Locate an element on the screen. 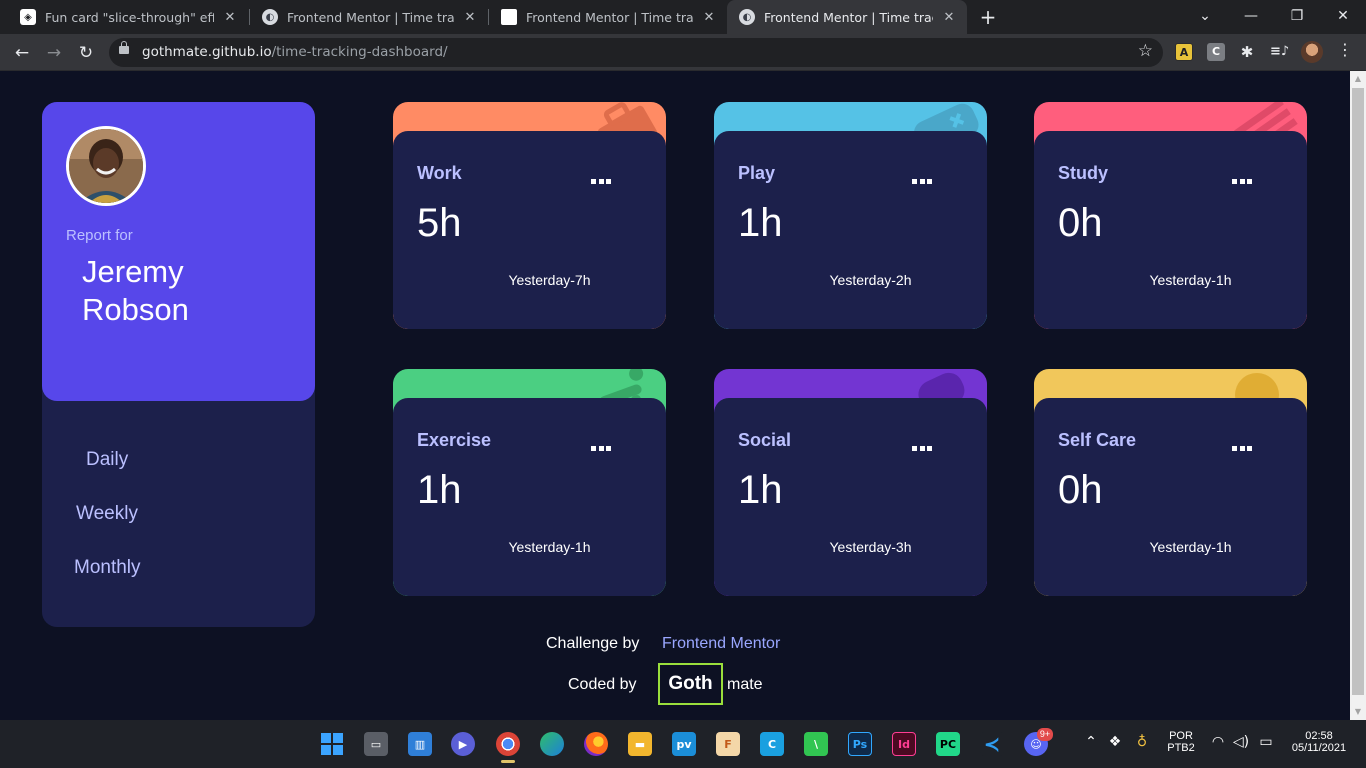 The image size is (1366, 768). activity-card-play: Play 1h Yesterday-2h is located at coordinates (850, 215).